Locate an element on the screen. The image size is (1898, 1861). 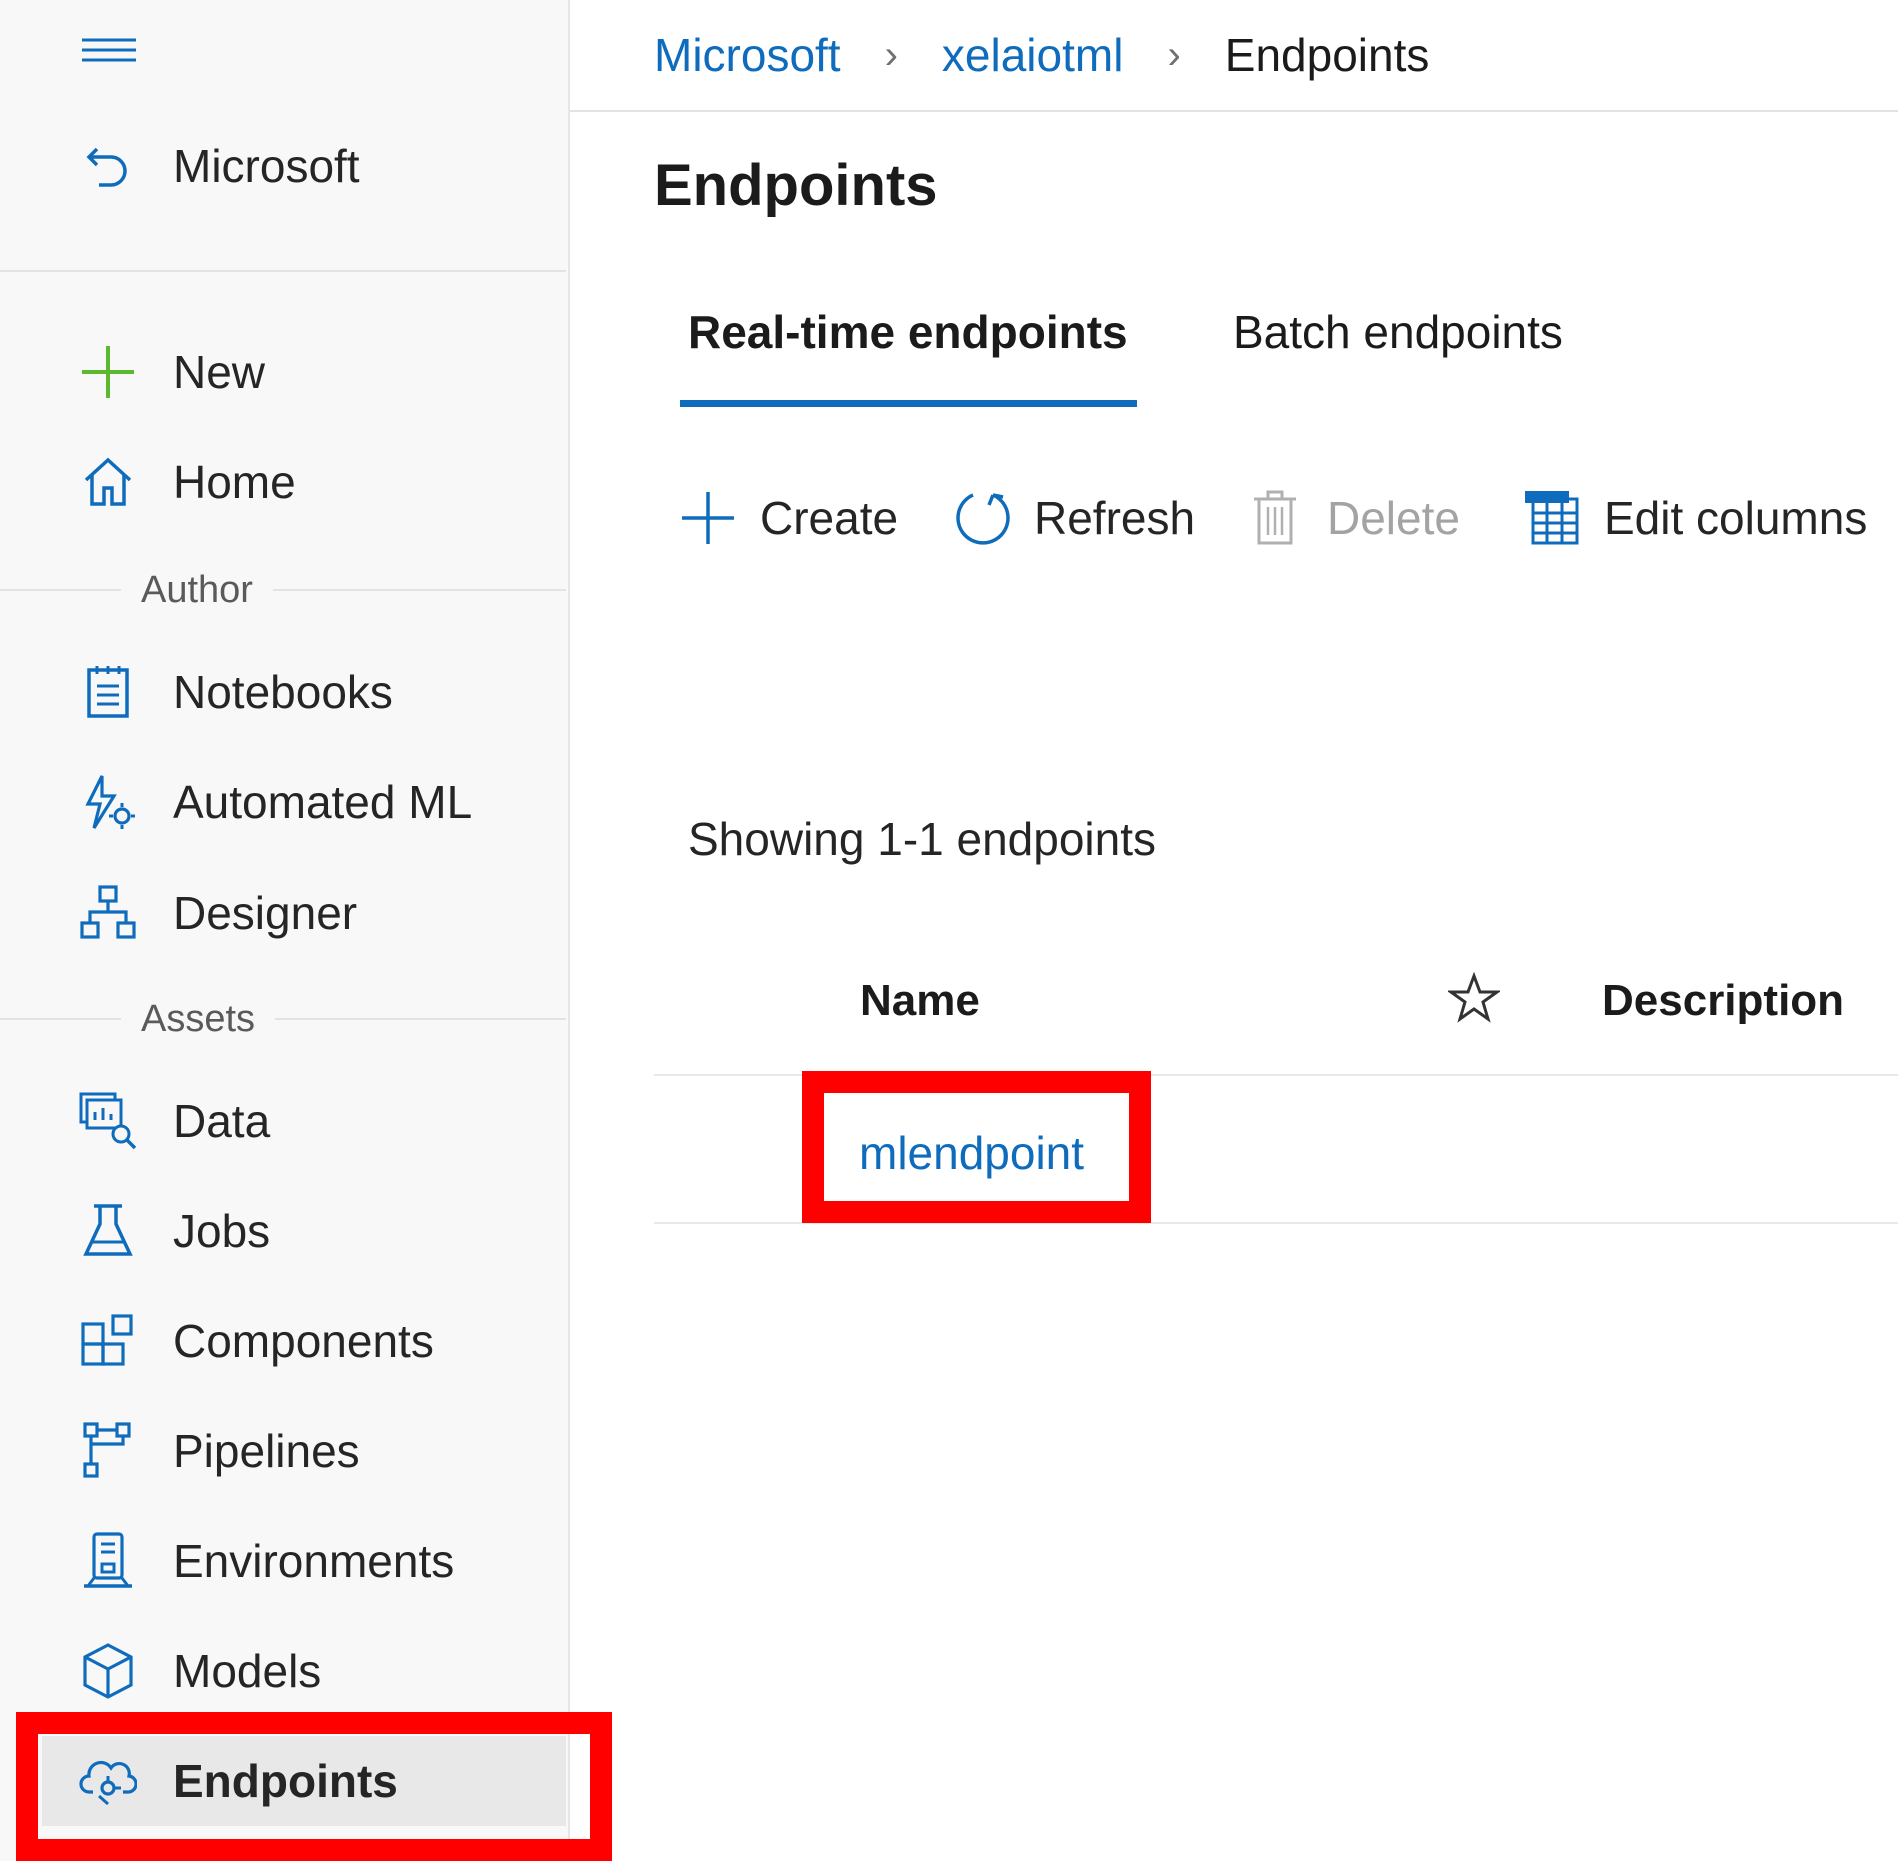
page-title: Endpoints is located at coordinates (796, 185).